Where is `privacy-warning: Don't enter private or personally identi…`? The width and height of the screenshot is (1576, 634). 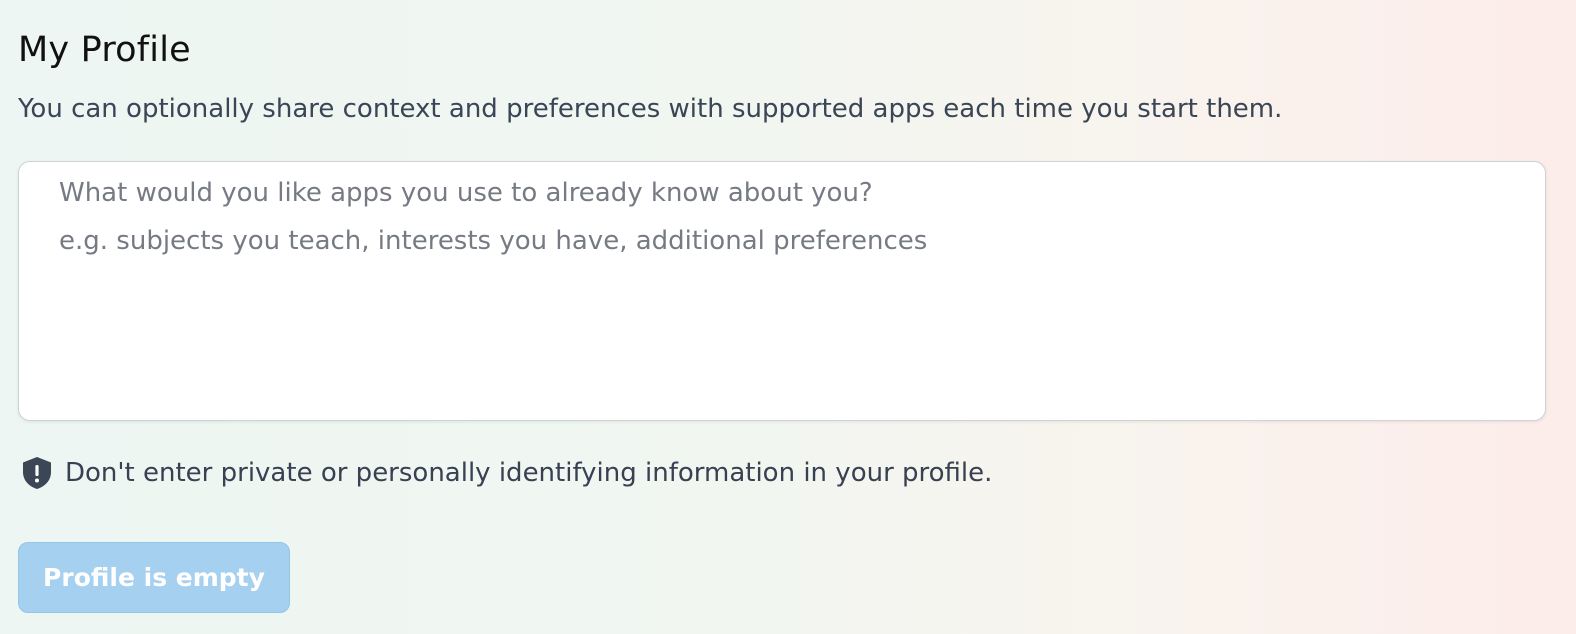
privacy-warning: Don't enter private or personally identi… is located at coordinates (505, 473).